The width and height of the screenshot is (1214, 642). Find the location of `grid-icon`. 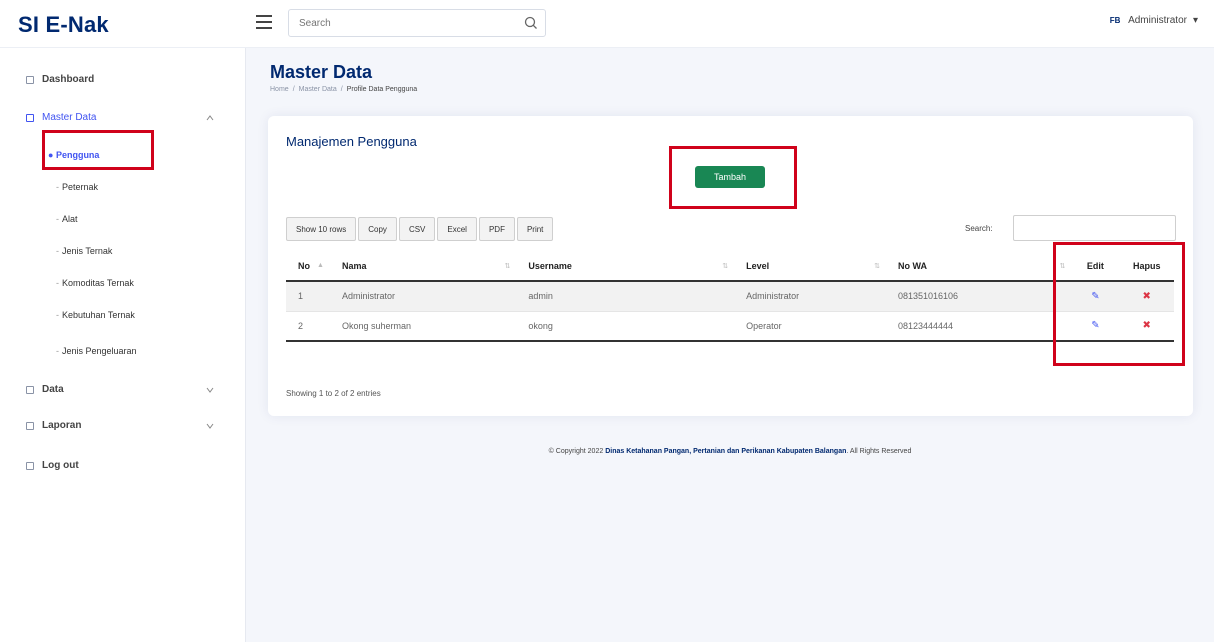

grid-icon is located at coordinates (30, 79).